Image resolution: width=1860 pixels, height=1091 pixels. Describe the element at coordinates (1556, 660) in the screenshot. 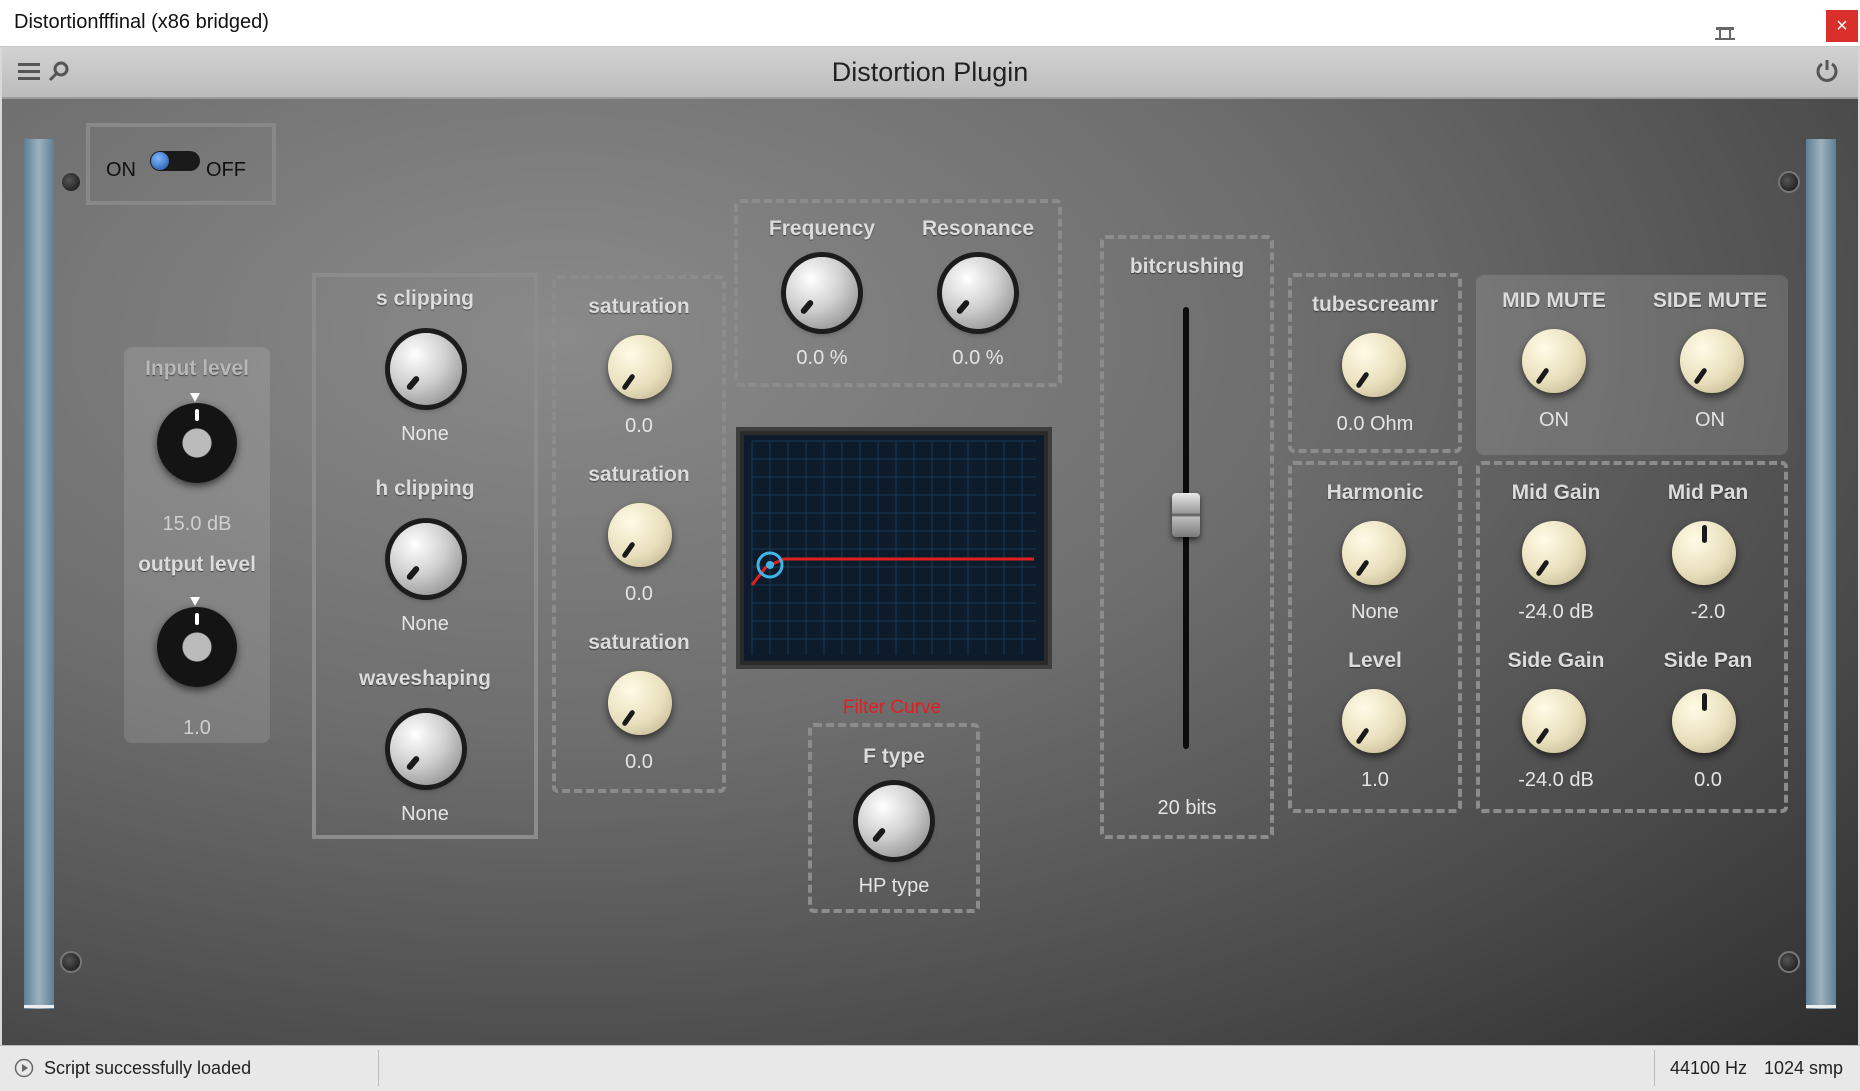

I see `side-gain-label: Side Gain` at that location.